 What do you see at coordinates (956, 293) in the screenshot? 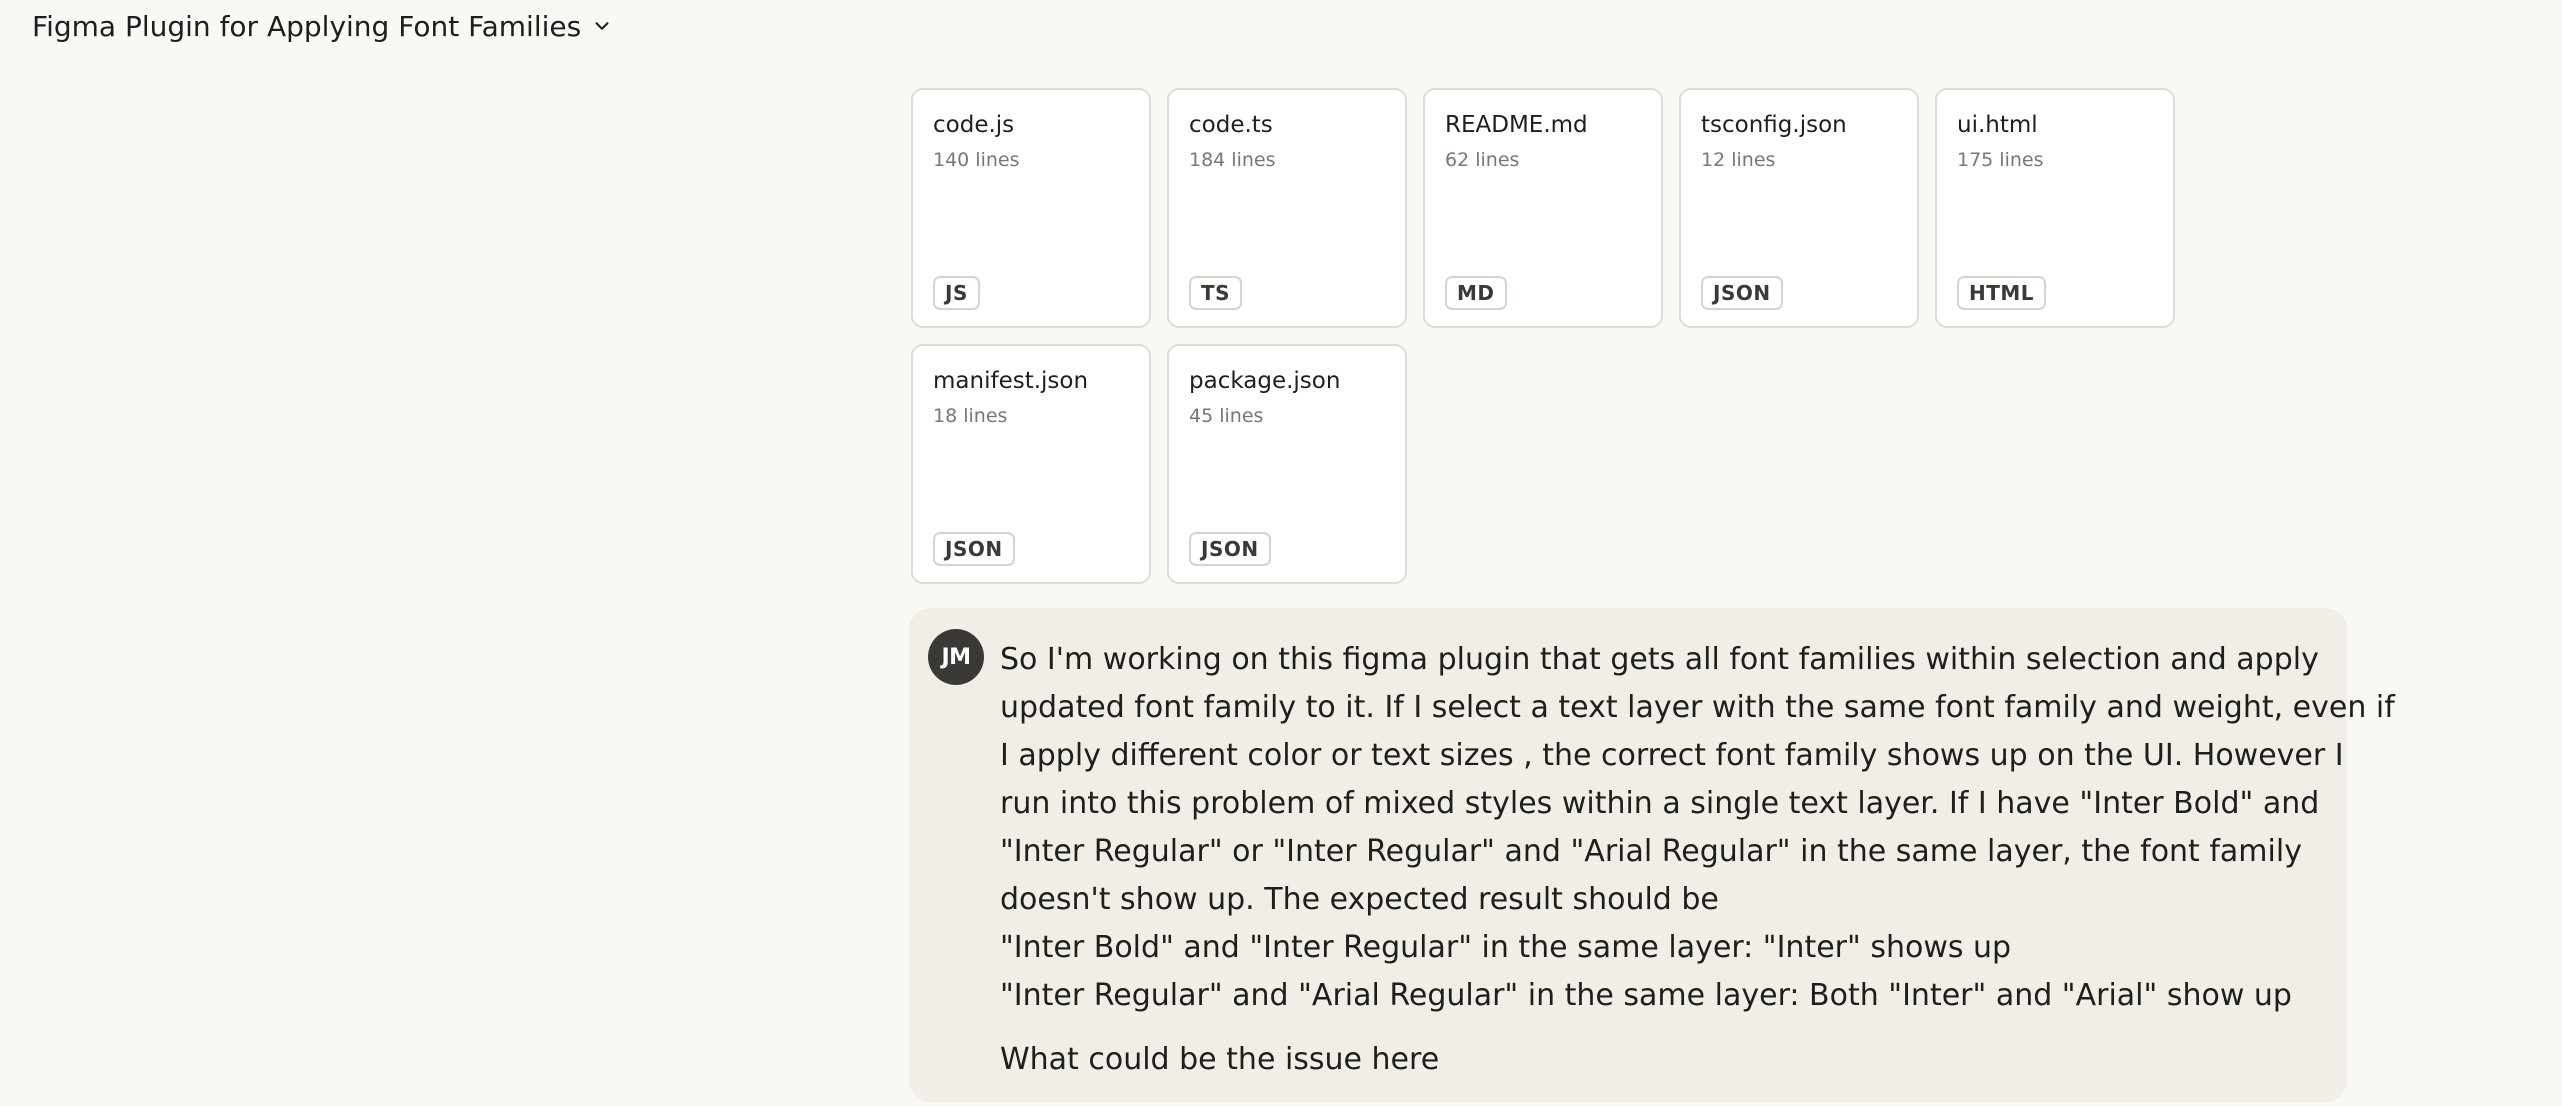
I see `file-type-badge: JS` at bounding box center [956, 293].